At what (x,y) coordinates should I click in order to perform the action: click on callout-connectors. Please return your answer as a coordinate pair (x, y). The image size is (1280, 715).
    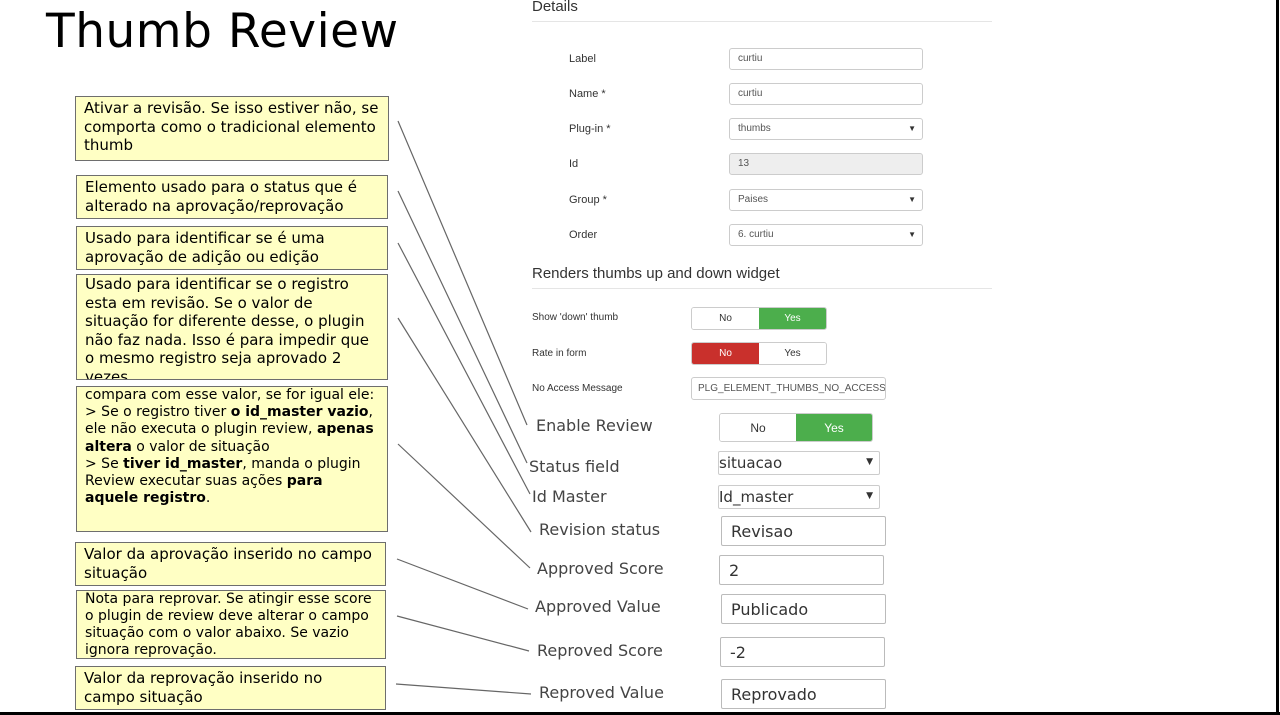
    Looking at the image, I should click on (463, 407).